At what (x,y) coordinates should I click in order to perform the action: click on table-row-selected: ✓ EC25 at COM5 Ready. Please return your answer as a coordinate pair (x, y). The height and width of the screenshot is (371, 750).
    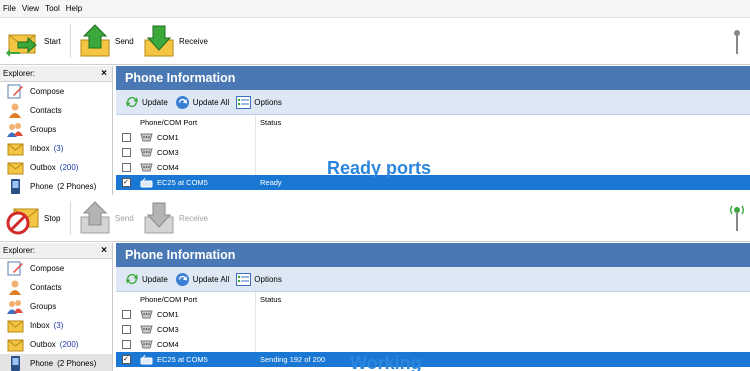
    Looking at the image, I should click on (433, 182).